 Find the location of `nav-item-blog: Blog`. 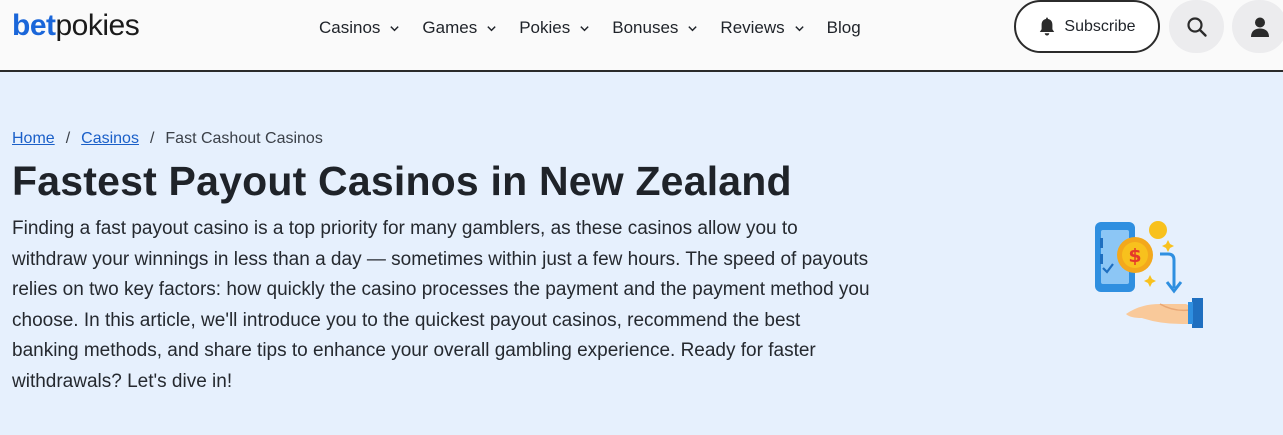

nav-item-blog: Blog is located at coordinates (844, 28).